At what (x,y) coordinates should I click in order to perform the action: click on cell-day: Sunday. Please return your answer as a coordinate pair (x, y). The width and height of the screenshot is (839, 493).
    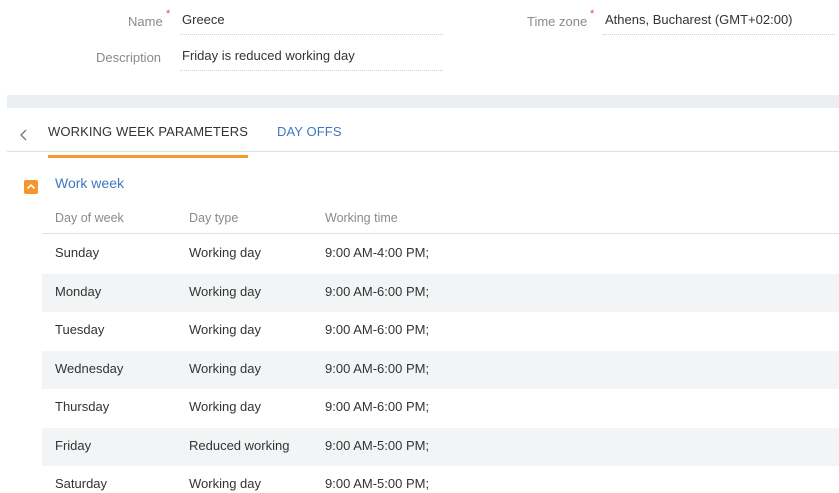
    Looking at the image, I should click on (77, 252).